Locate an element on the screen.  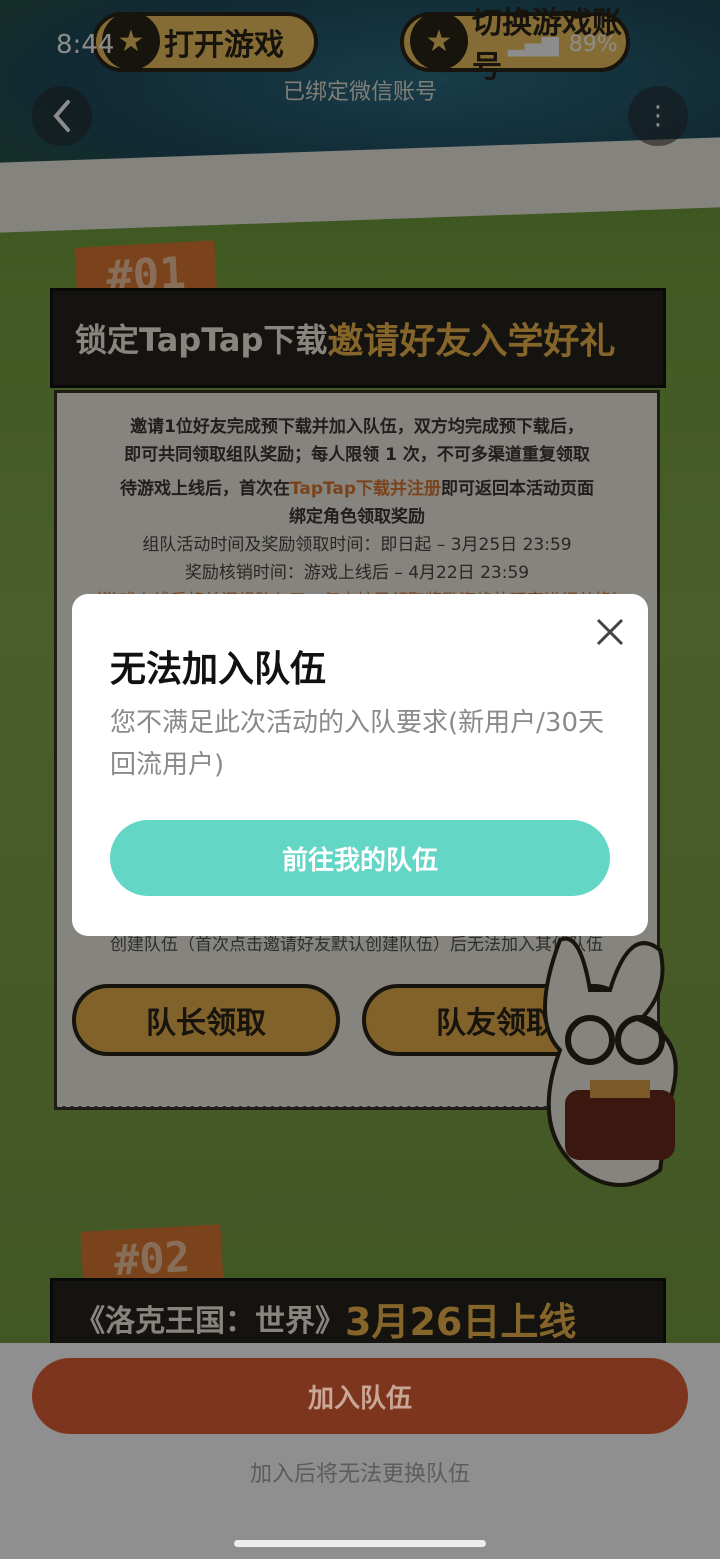
dialog-title: 无法加入队伍 is located at coordinates (218, 669).